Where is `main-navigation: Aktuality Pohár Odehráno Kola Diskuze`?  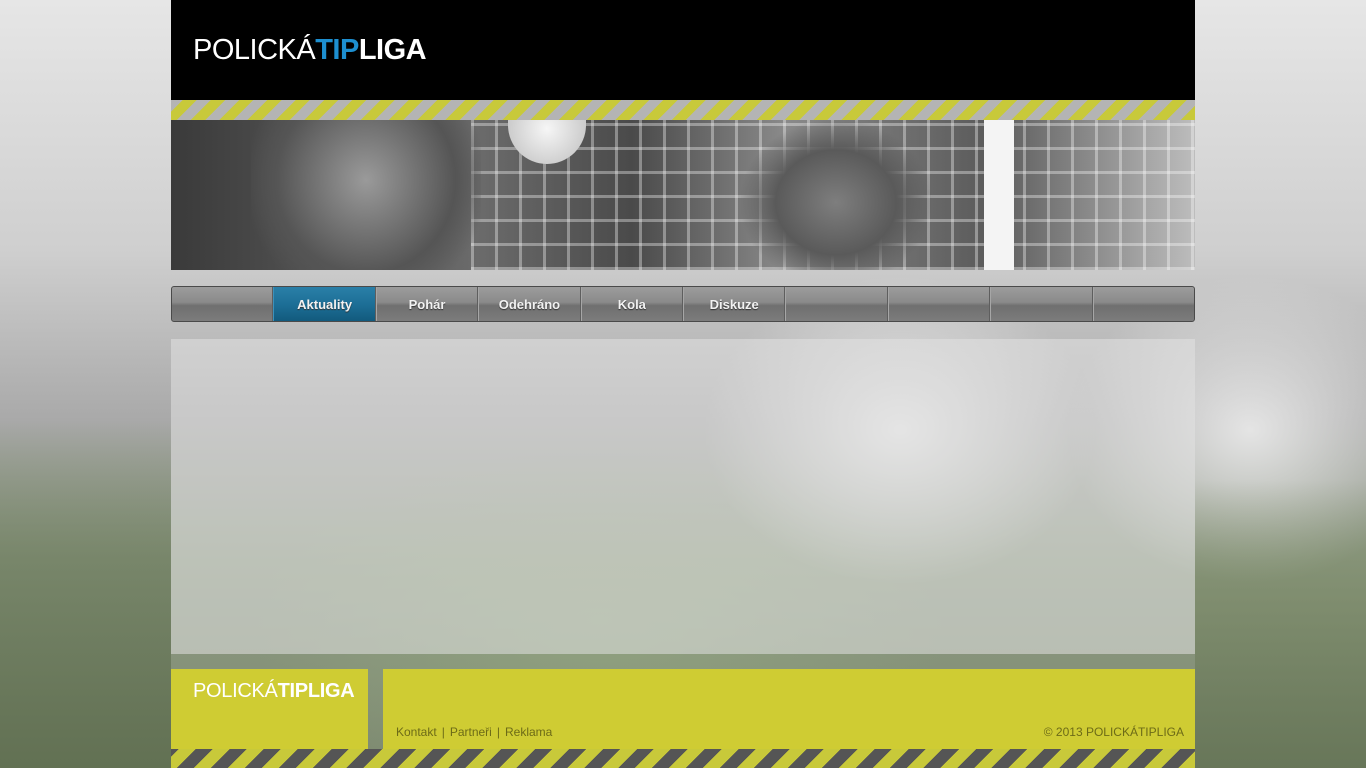
main-navigation: Aktuality Pohár Odehráno Kola Diskuze is located at coordinates (683, 304).